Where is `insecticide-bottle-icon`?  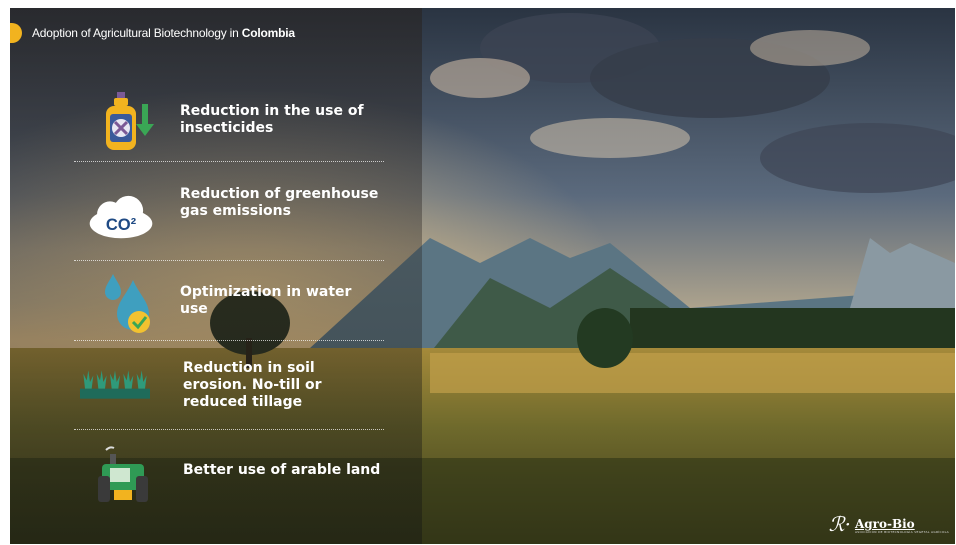 insecticide-bottle-icon is located at coordinates (125, 122).